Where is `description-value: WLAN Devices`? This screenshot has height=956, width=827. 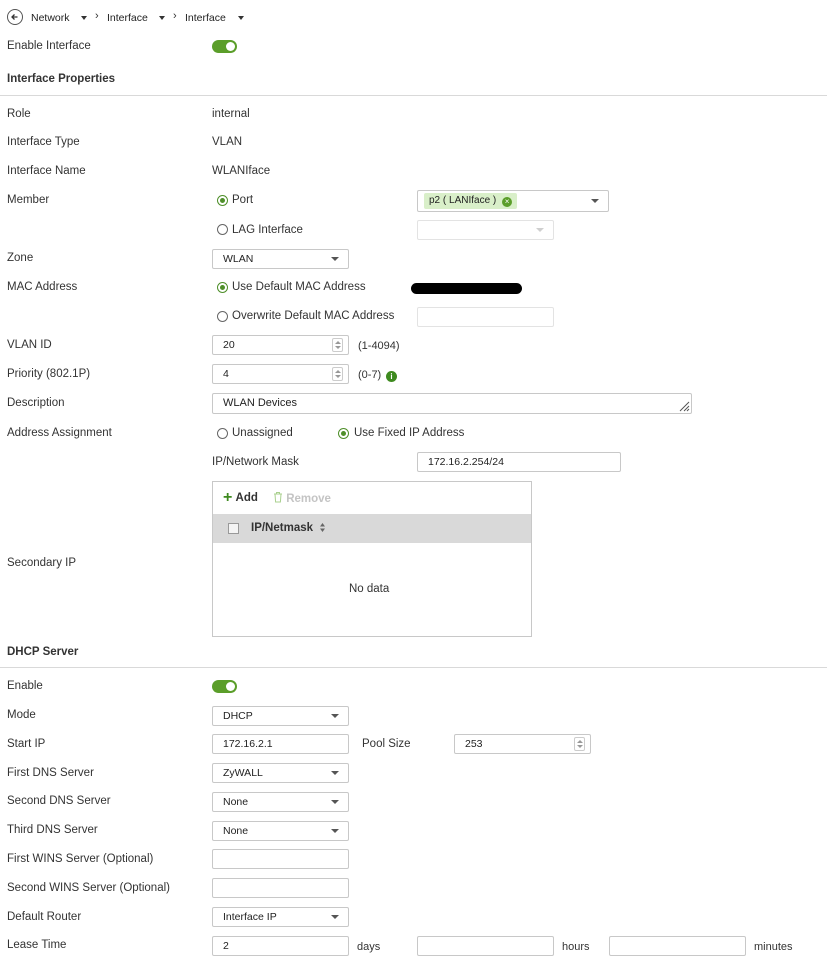 description-value: WLAN Devices is located at coordinates (260, 403).